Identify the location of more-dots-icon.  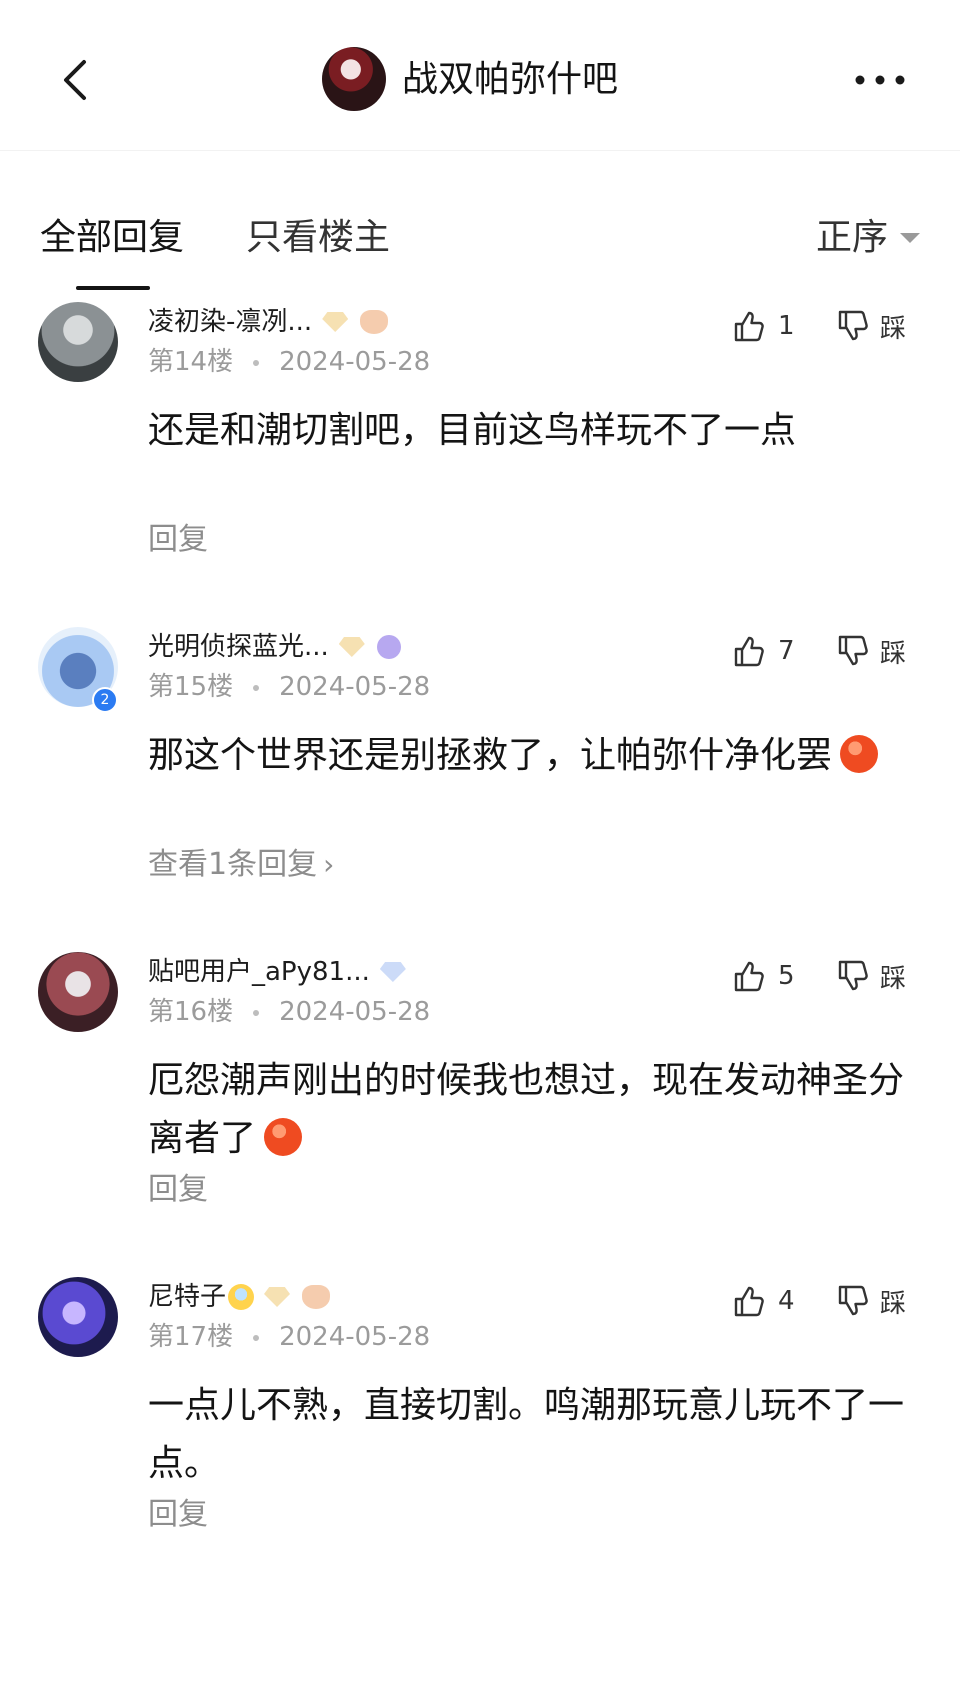
(880, 80).